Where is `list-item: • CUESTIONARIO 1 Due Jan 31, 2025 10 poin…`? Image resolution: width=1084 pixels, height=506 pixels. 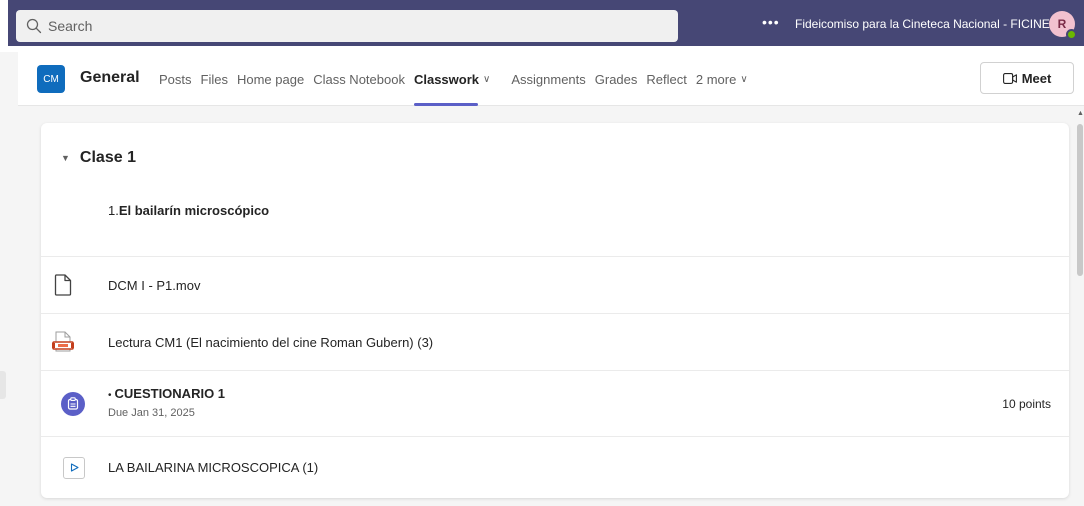
list-item: • CUESTIONARIO 1 Due Jan 31, 2025 10 poin… is located at coordinates (555, 403).